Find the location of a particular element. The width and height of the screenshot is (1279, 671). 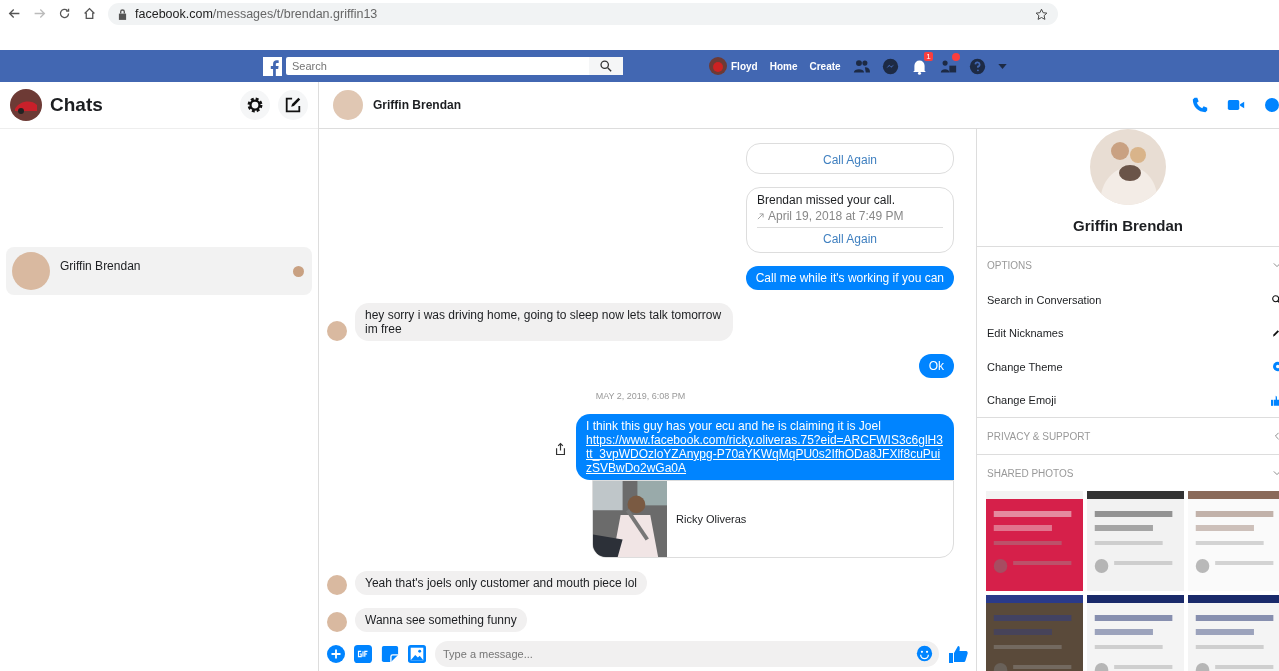

gif-icon is located at coordinates (363, 653).